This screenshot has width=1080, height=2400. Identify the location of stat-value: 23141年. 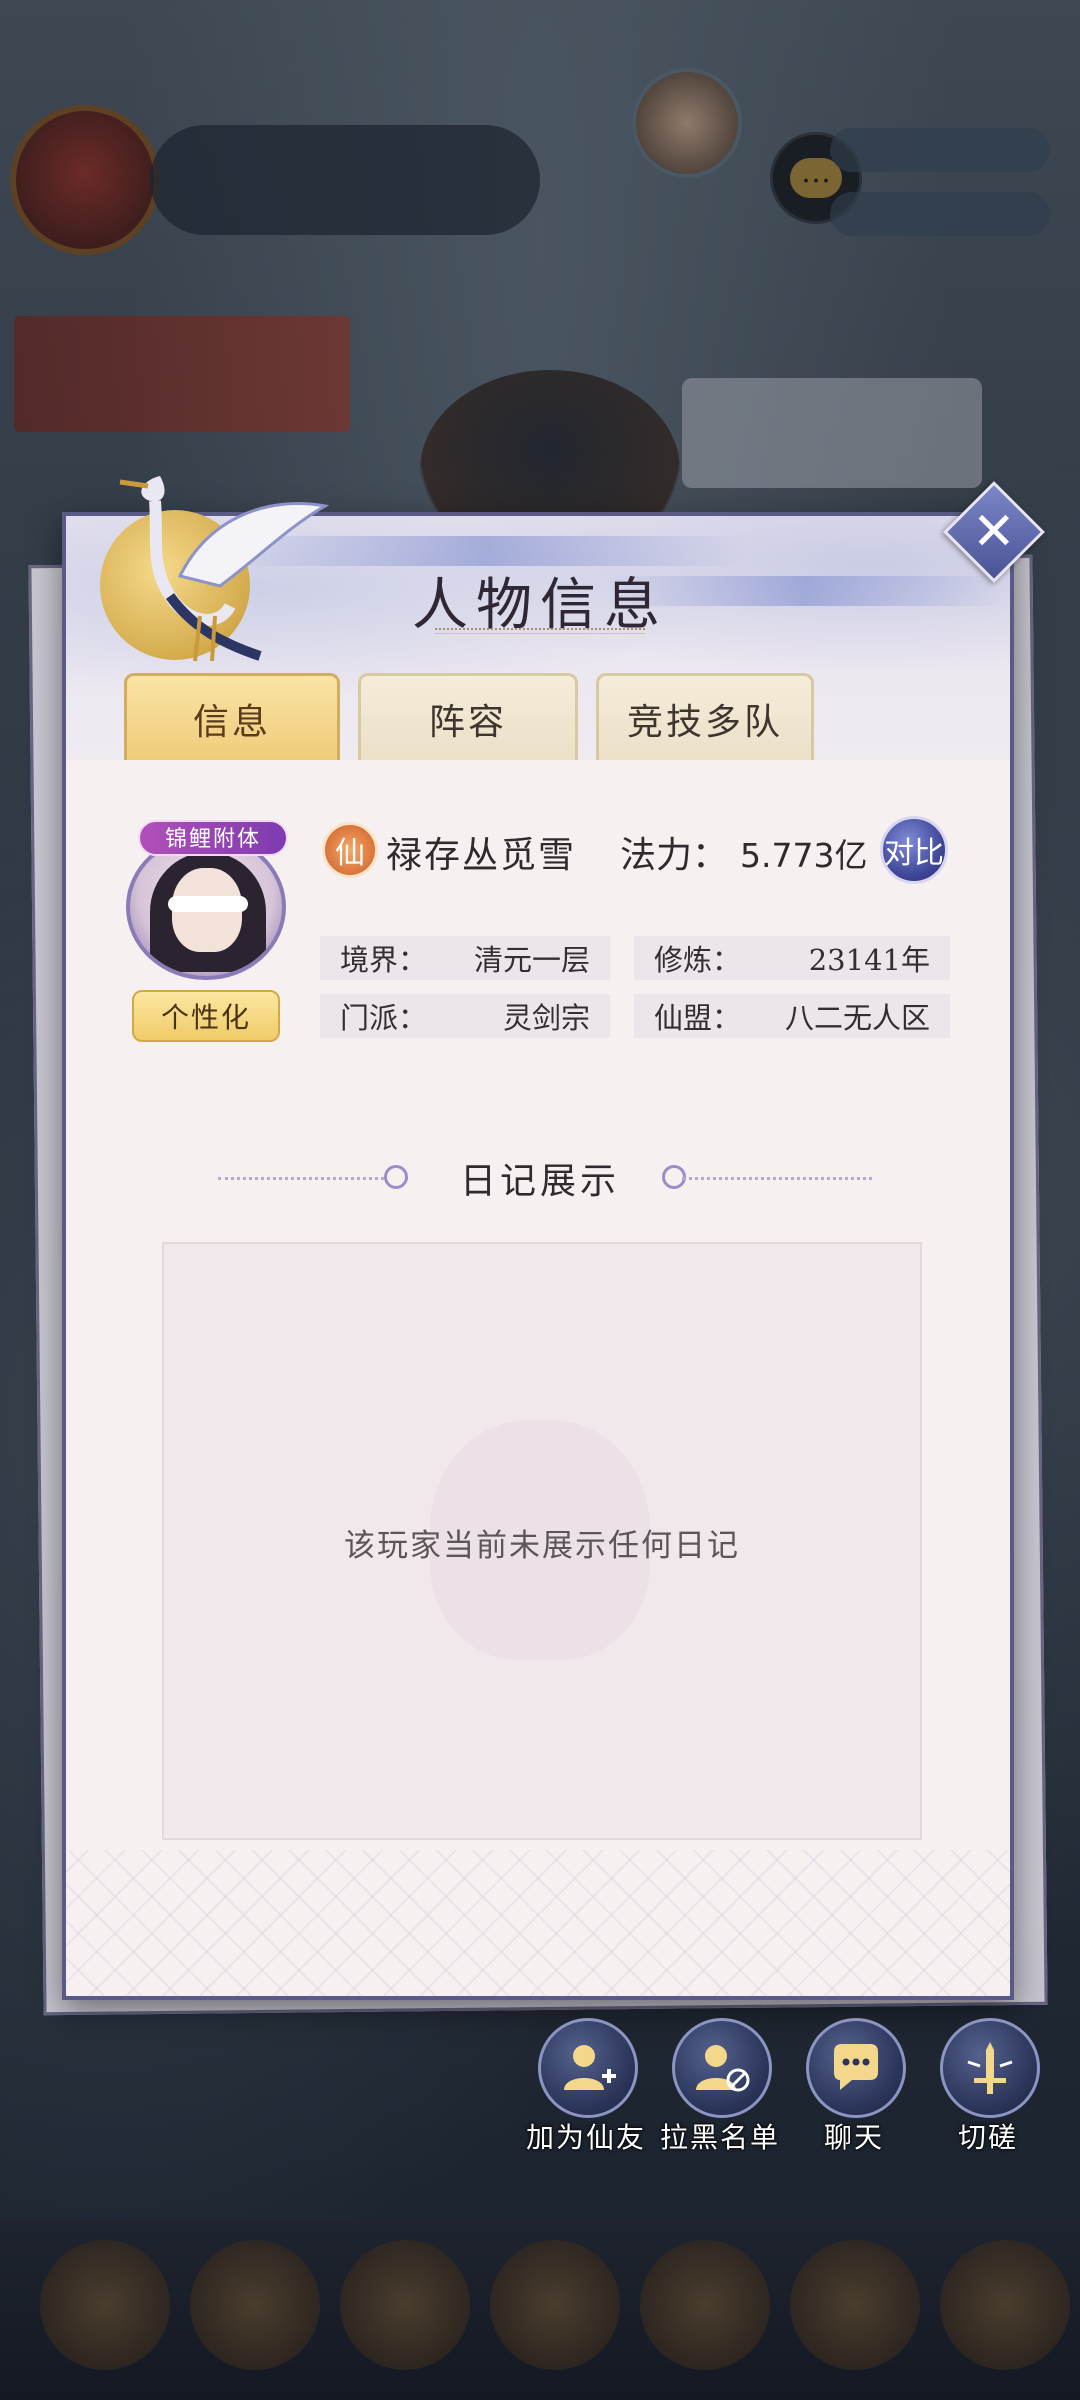
(869, 960).